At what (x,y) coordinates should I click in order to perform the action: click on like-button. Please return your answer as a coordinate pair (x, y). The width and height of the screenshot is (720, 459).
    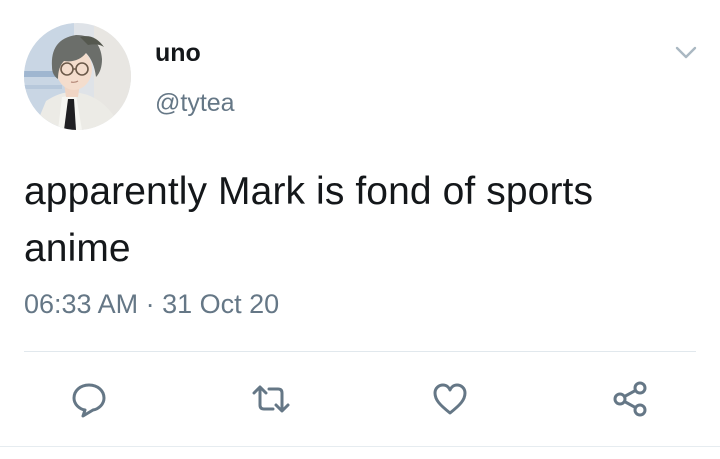
    Looking at the image, I should click on (450, 399).